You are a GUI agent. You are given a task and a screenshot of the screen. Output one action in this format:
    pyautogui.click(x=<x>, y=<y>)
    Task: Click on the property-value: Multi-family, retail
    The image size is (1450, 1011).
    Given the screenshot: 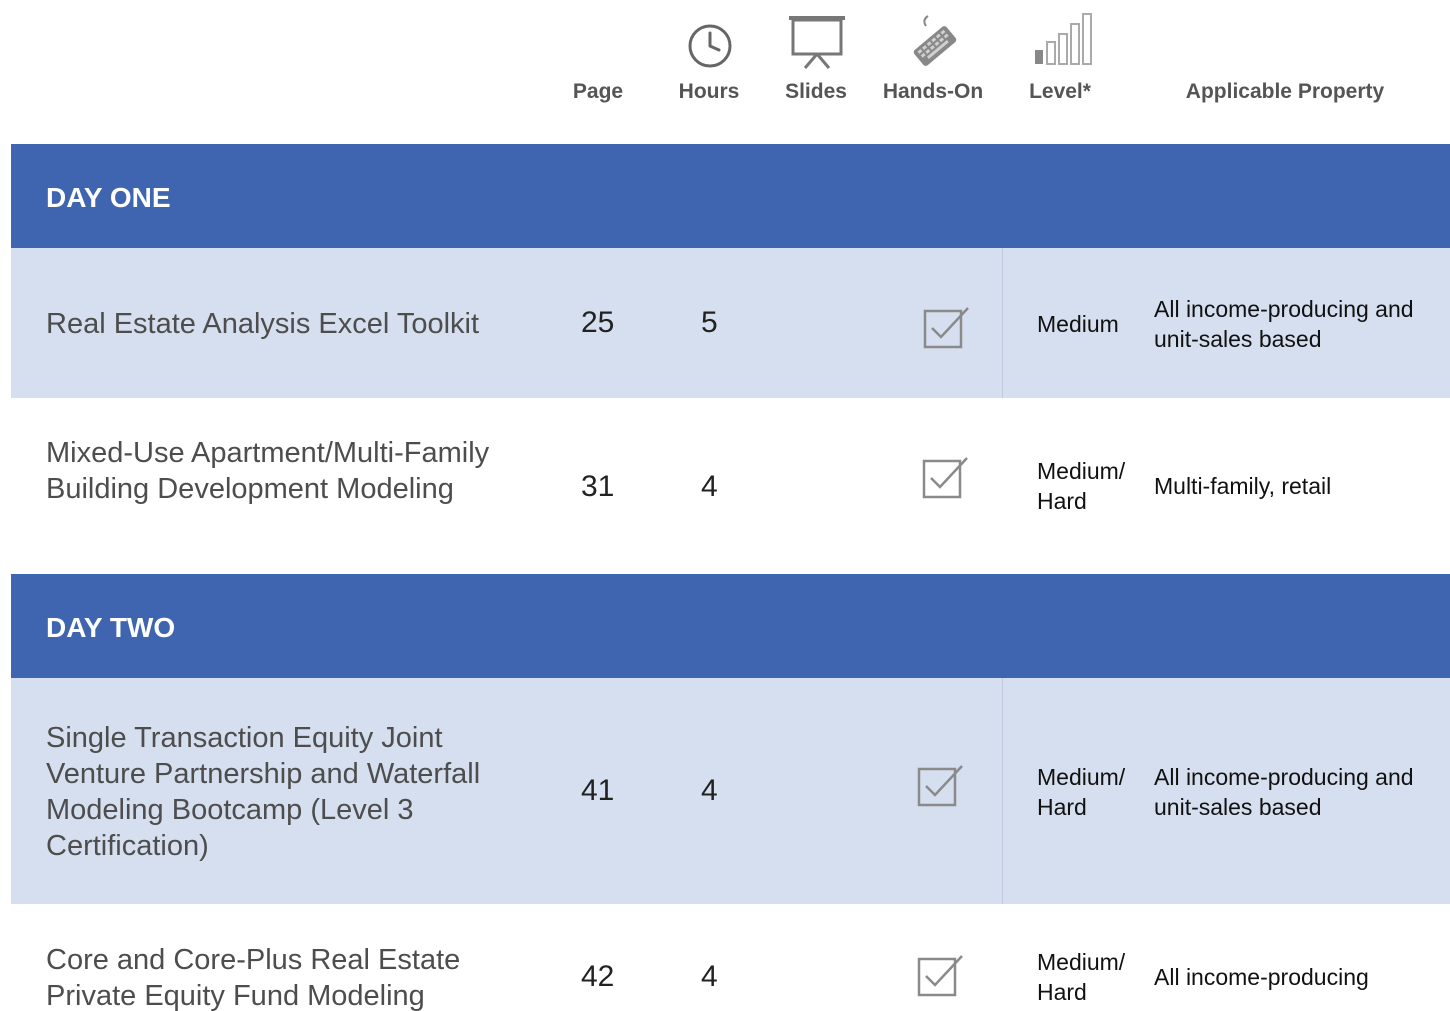 What is the action you would take?
    pyautogui.click(x=1243, y=486)
    